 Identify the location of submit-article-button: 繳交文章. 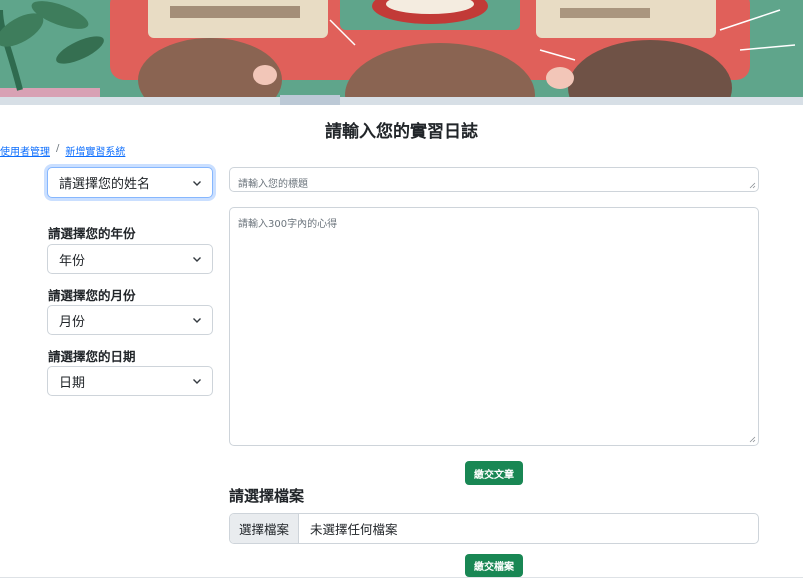
(494, 473).